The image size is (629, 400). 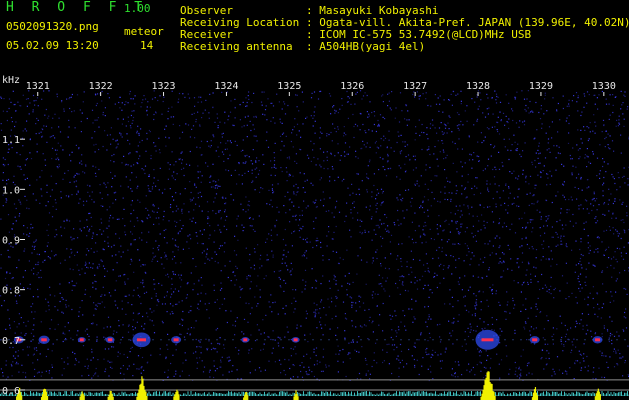 I want to click on meteor-echo, so click(x=110, y=340).